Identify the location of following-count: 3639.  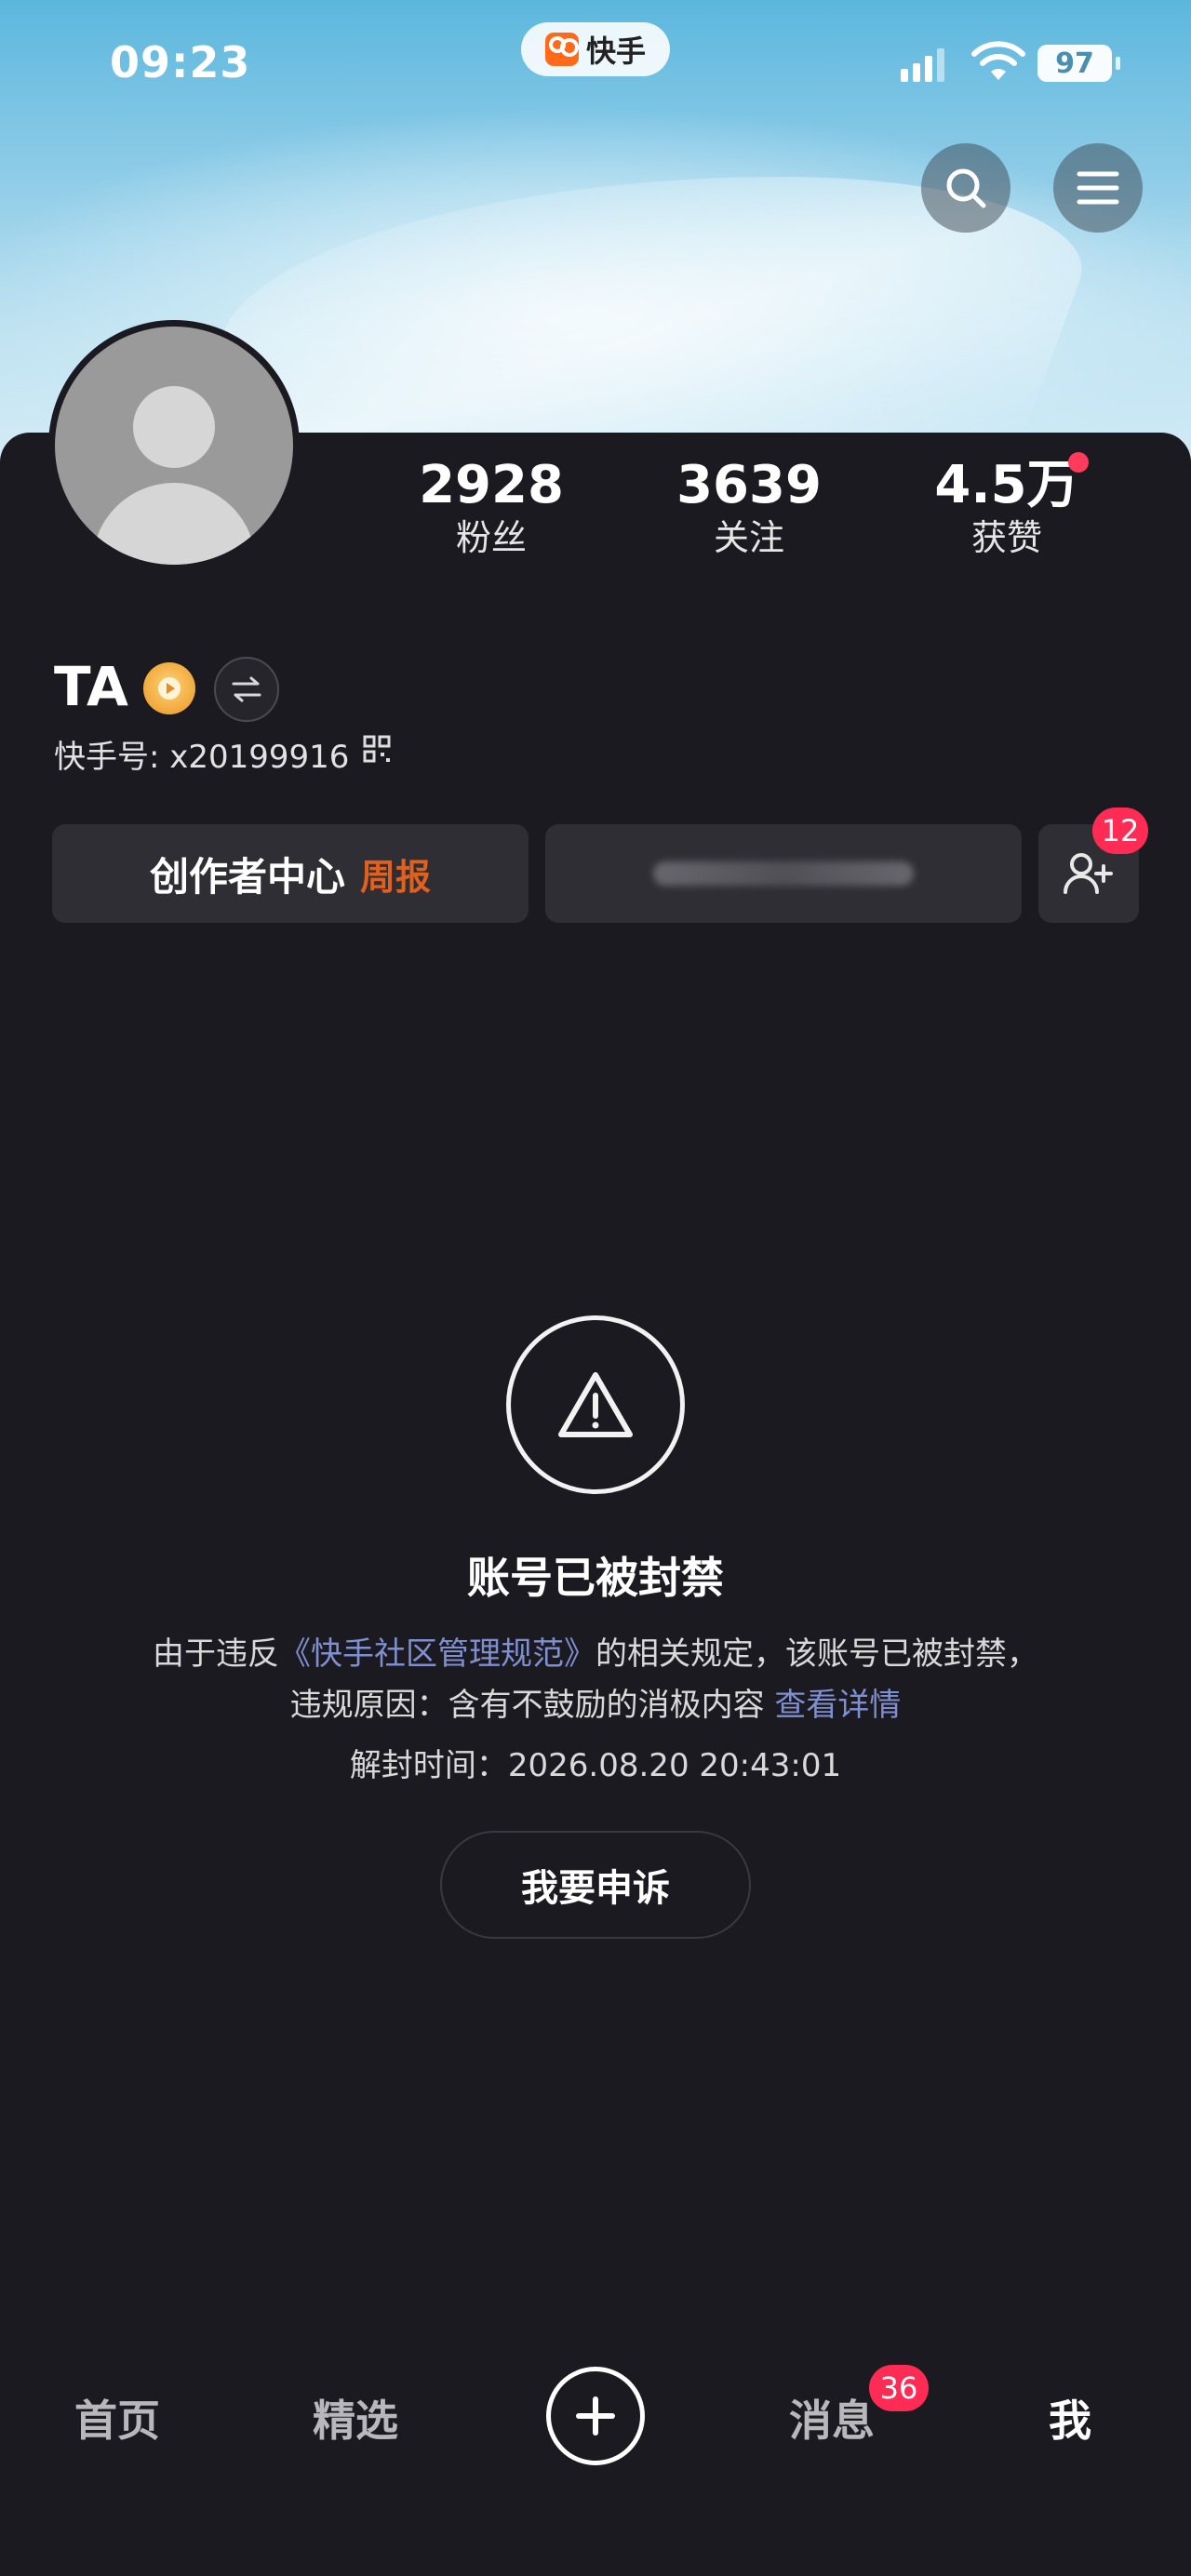
(749, 485).